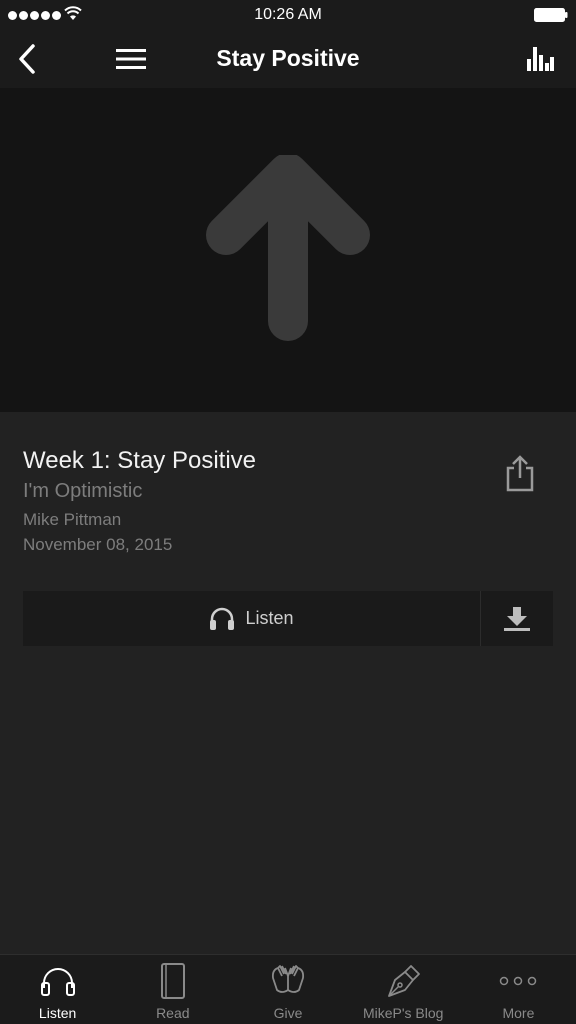 This screenshot has width=576, height=1024. I want to click on episode-title: Week 1: Stay Positive, so click(139, 460).